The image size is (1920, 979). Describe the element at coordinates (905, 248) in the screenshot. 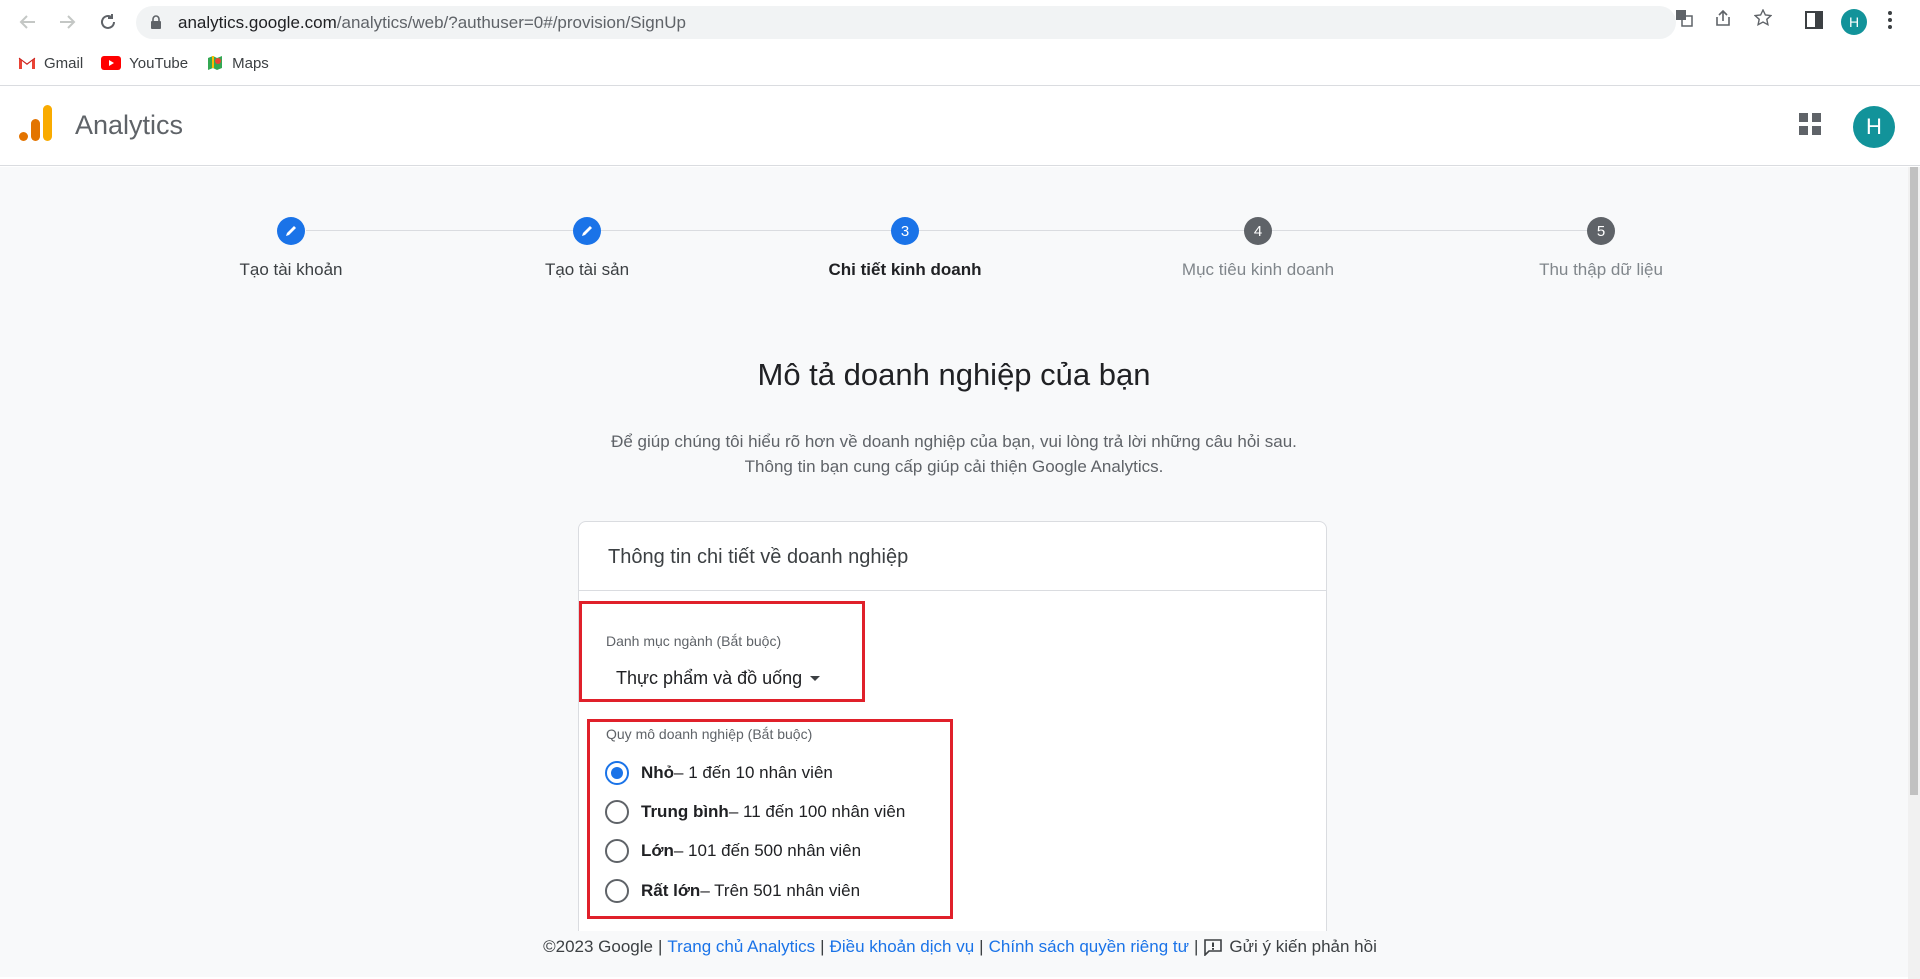

I see `step-business-details: 3 Chi tiết kinh doanh` at that location.